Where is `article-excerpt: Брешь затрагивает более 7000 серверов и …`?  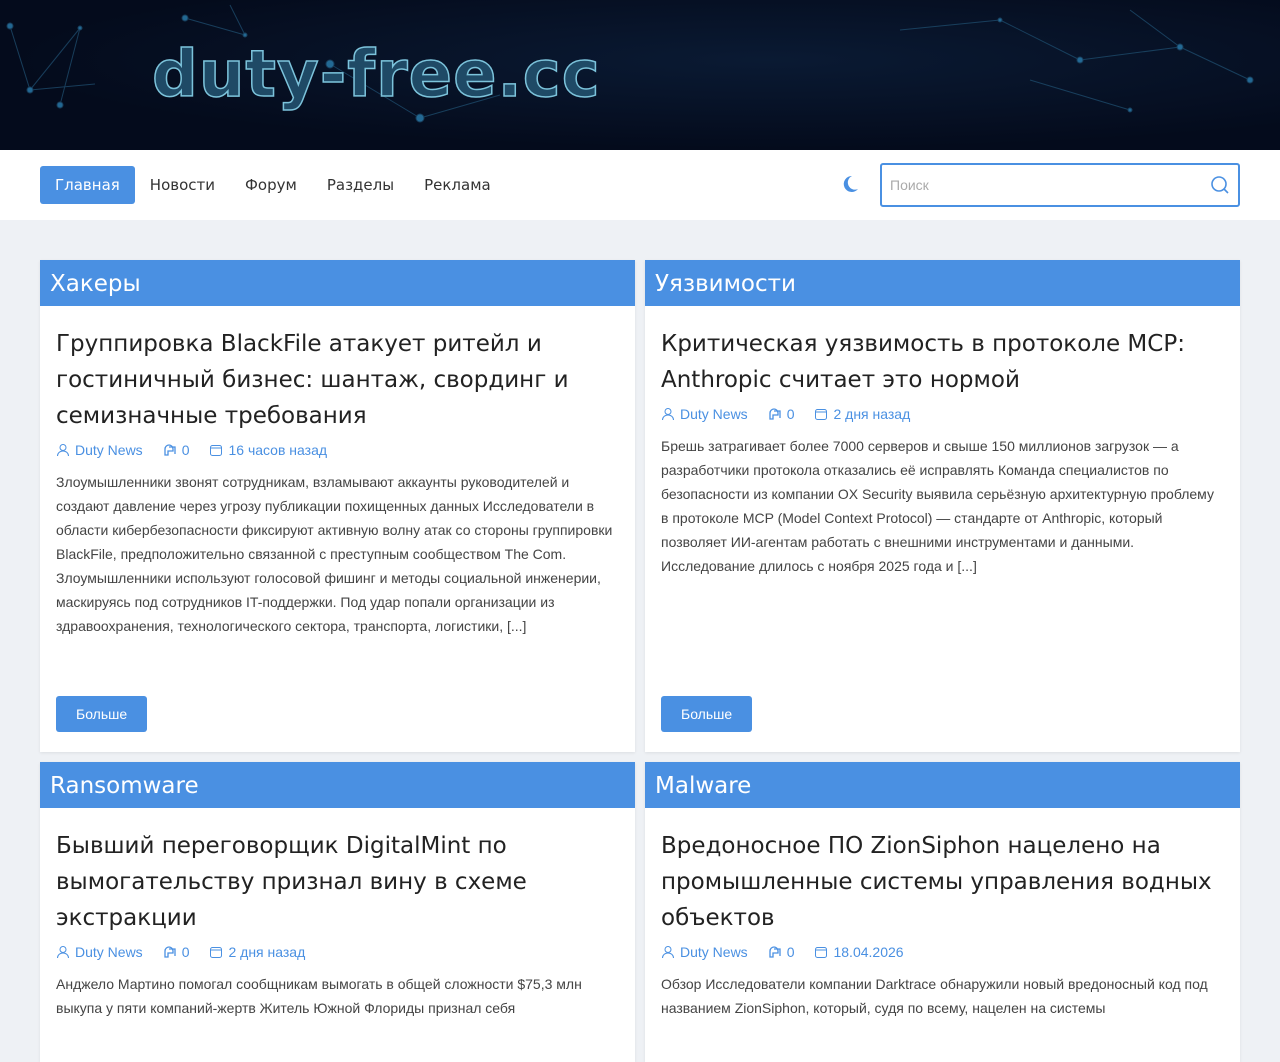
article-excerpt: Брешь затрагивает более 7000 серверов и … is located at coordinates (937, 506).